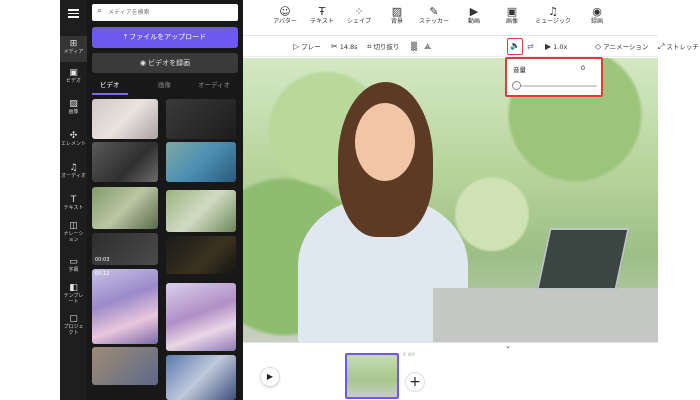  Describe the element at coordinates (508, 346) in the screenshot. I see `chevron-down-icon: ⌄` at that location.